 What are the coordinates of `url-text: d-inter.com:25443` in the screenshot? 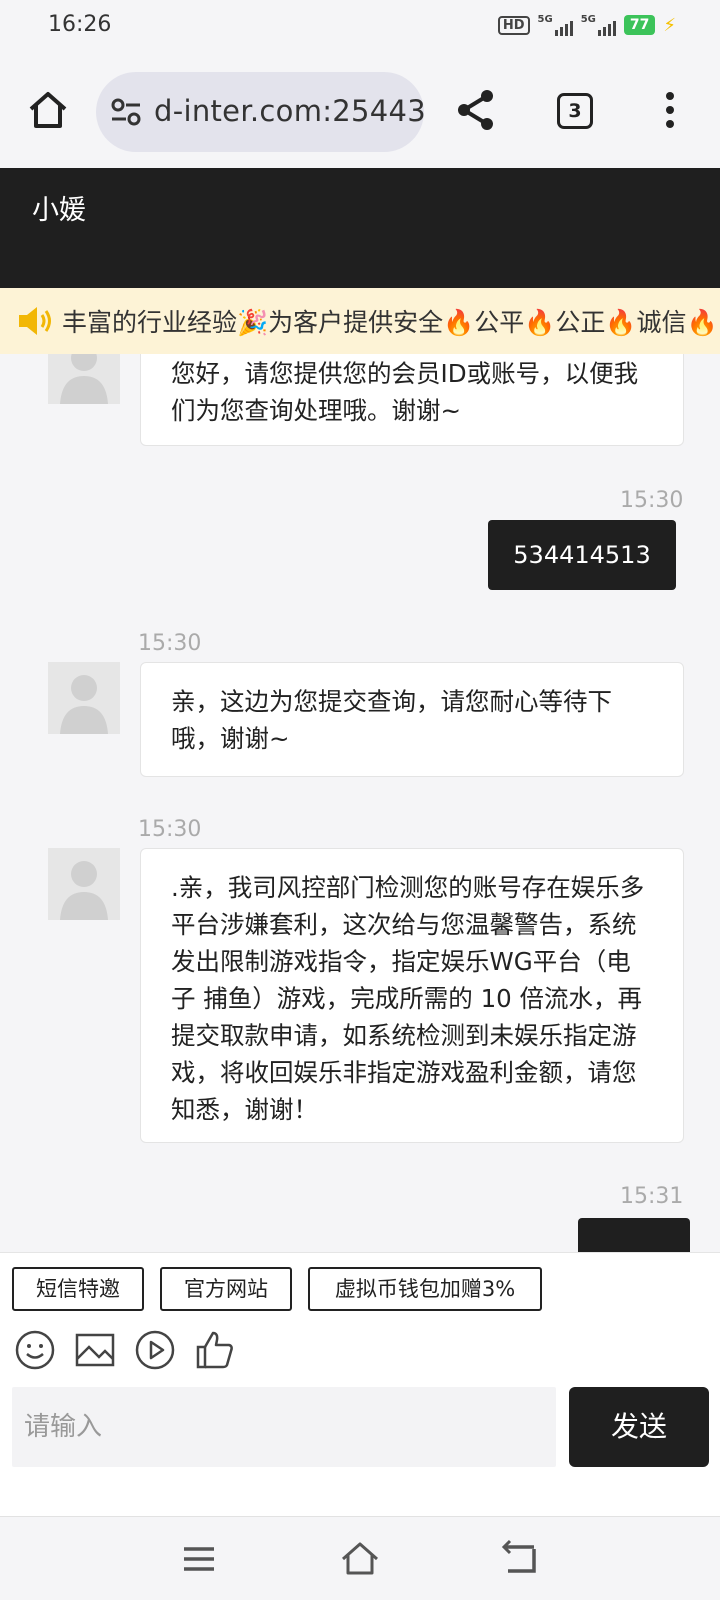 It's located at (289, 111).